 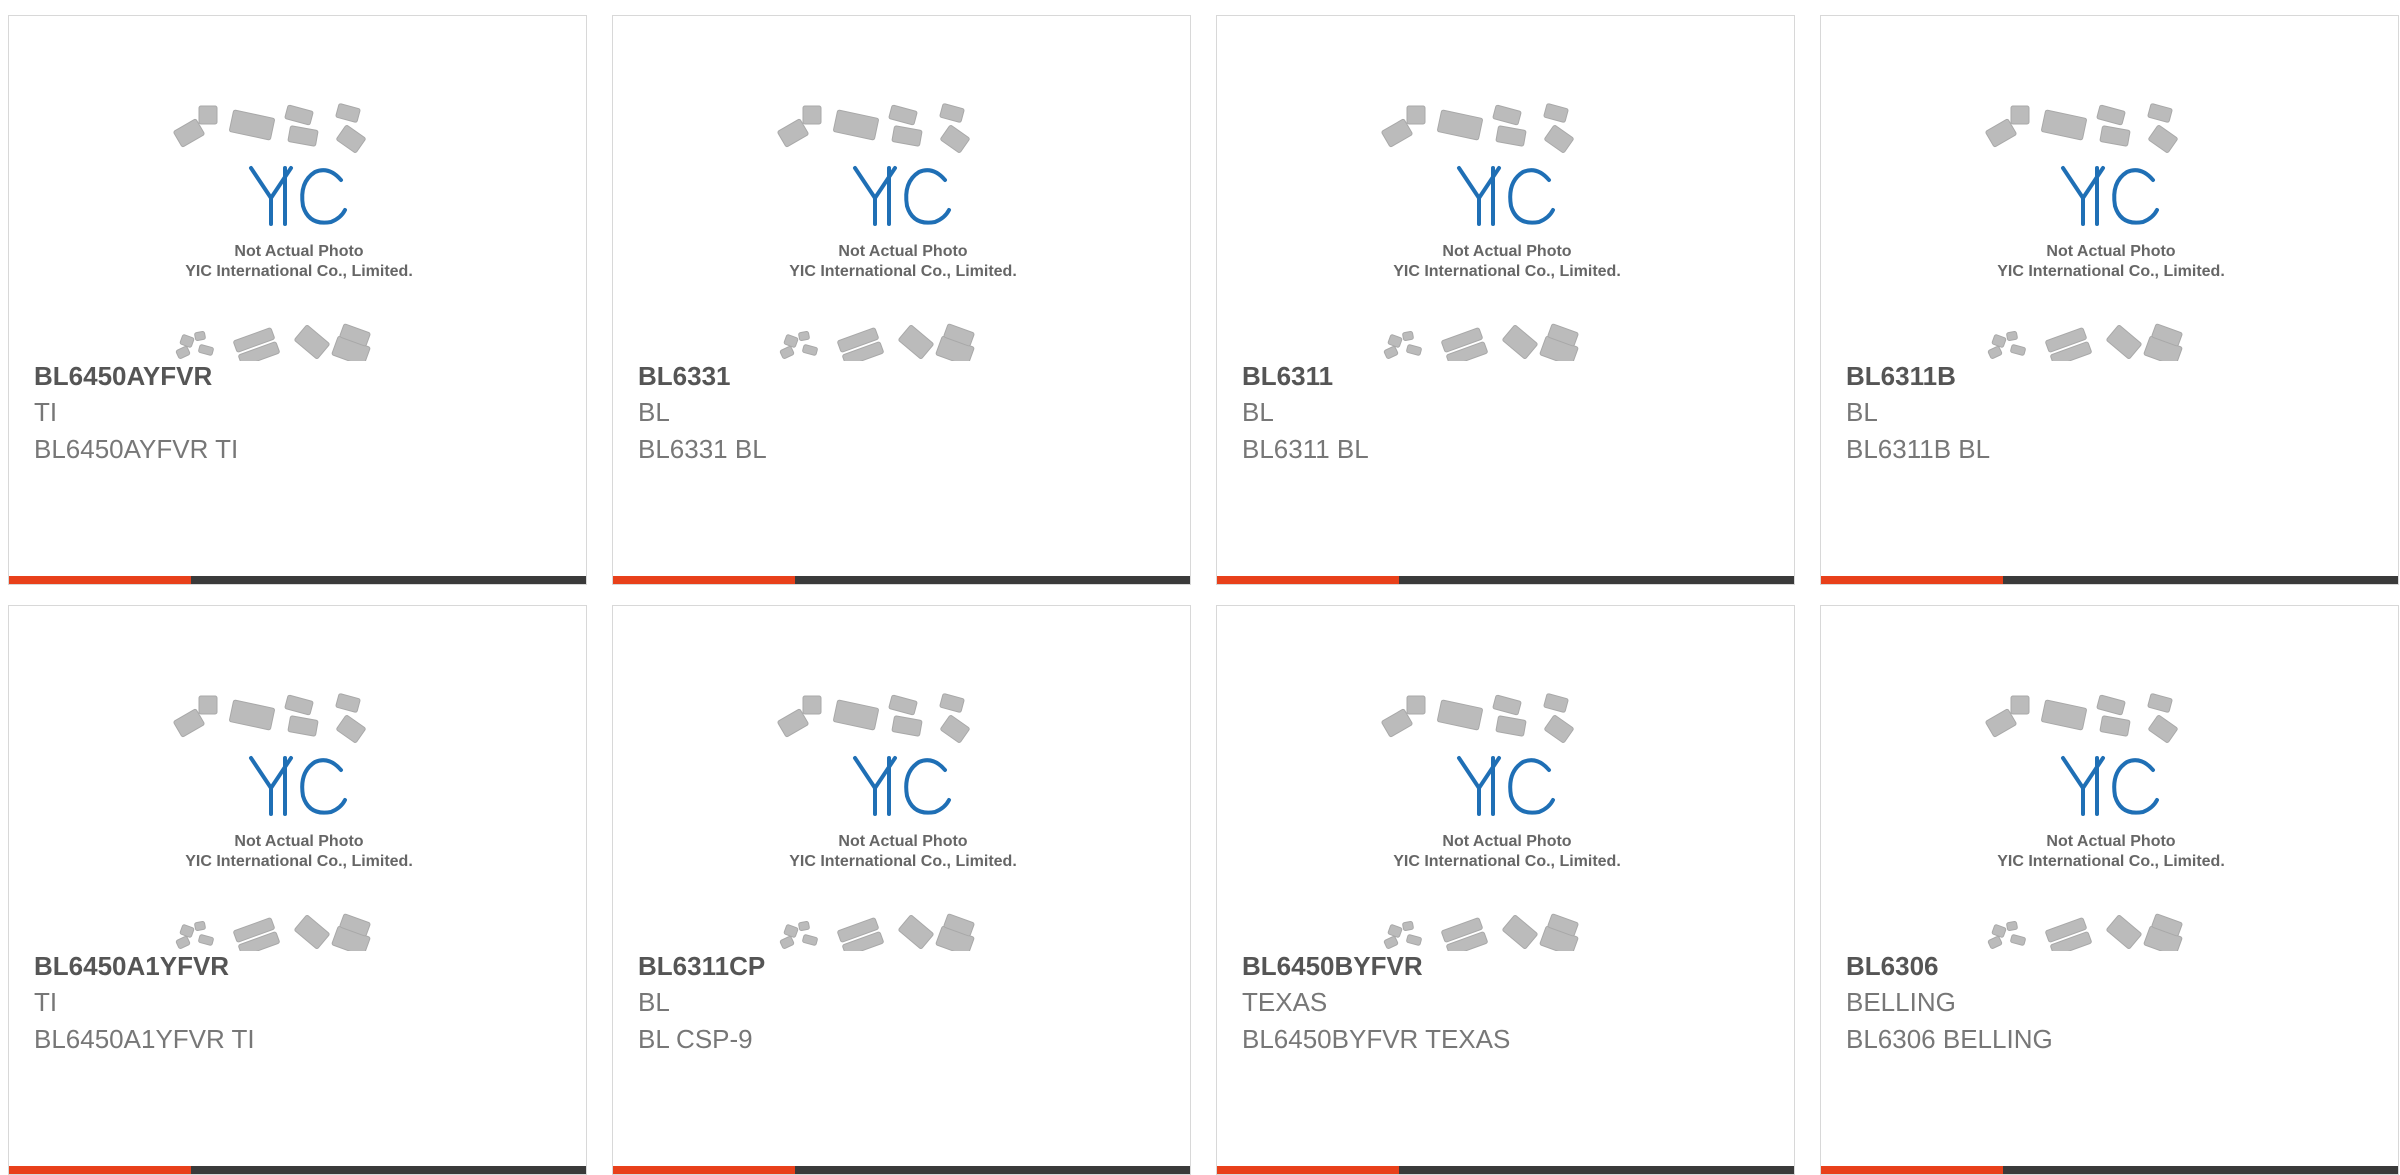 What do you see at coordinates (2112, 1003) in the screenshot?
I see `product-info: BL6306 BELLING BL6306 BELLING` at bounding box center [2112, 1003].